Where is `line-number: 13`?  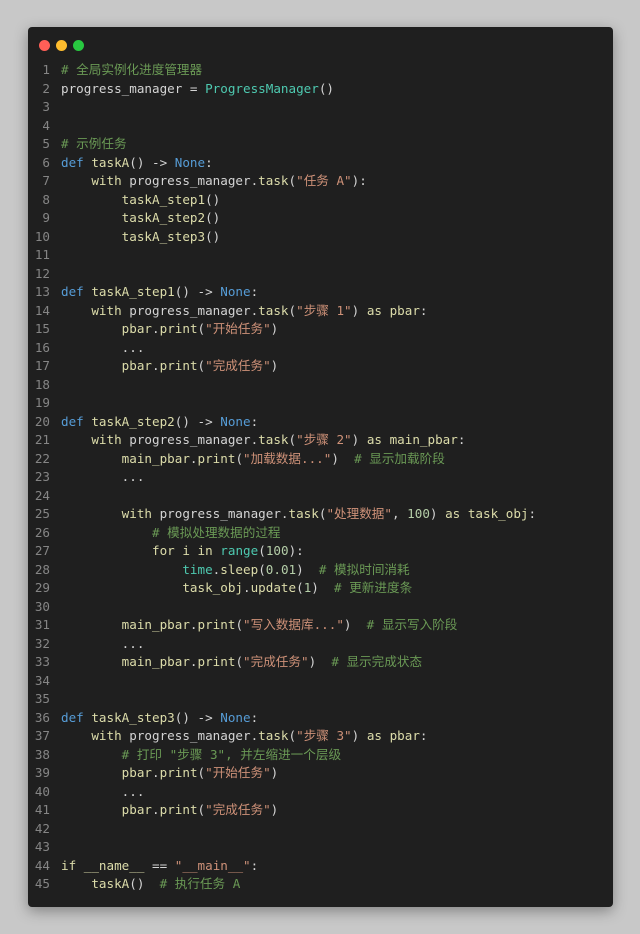
line-number: 13 is located at coordinates (42, 291).